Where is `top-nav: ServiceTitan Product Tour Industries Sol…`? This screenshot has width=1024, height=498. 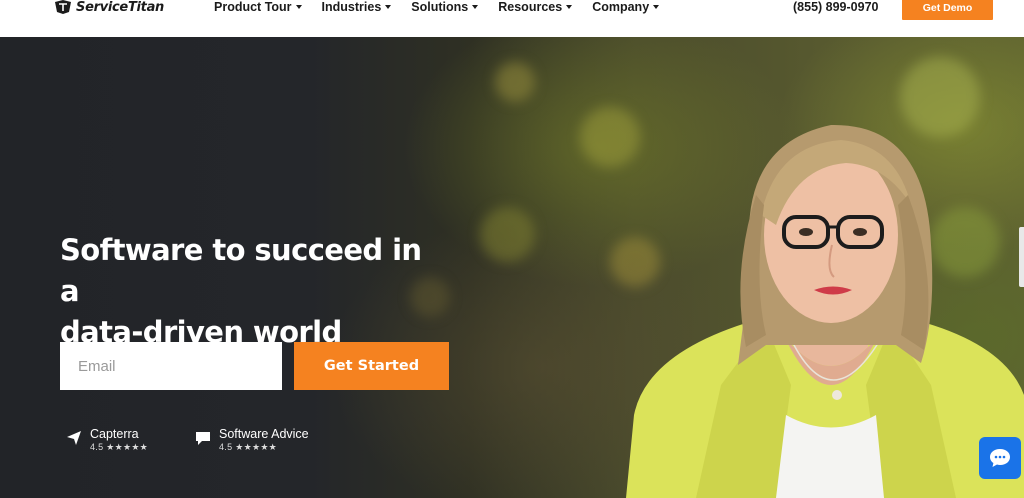
top-nav: ServiceTitan Product Tour Industries Sol… is located at coordinates (512, 18).